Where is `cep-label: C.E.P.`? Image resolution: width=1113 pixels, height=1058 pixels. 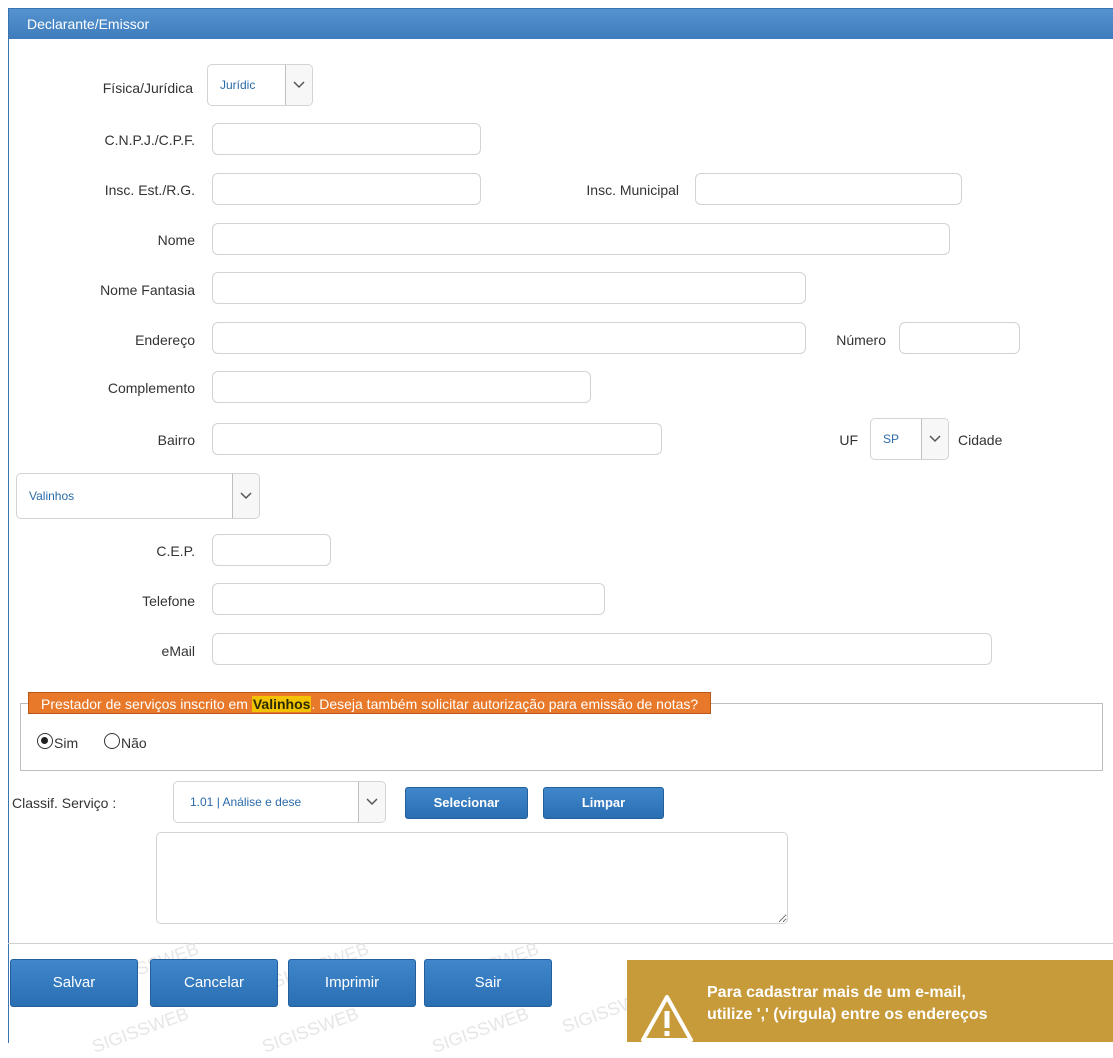
cep-label: C.E.P. is located at coordinates (175, 551).